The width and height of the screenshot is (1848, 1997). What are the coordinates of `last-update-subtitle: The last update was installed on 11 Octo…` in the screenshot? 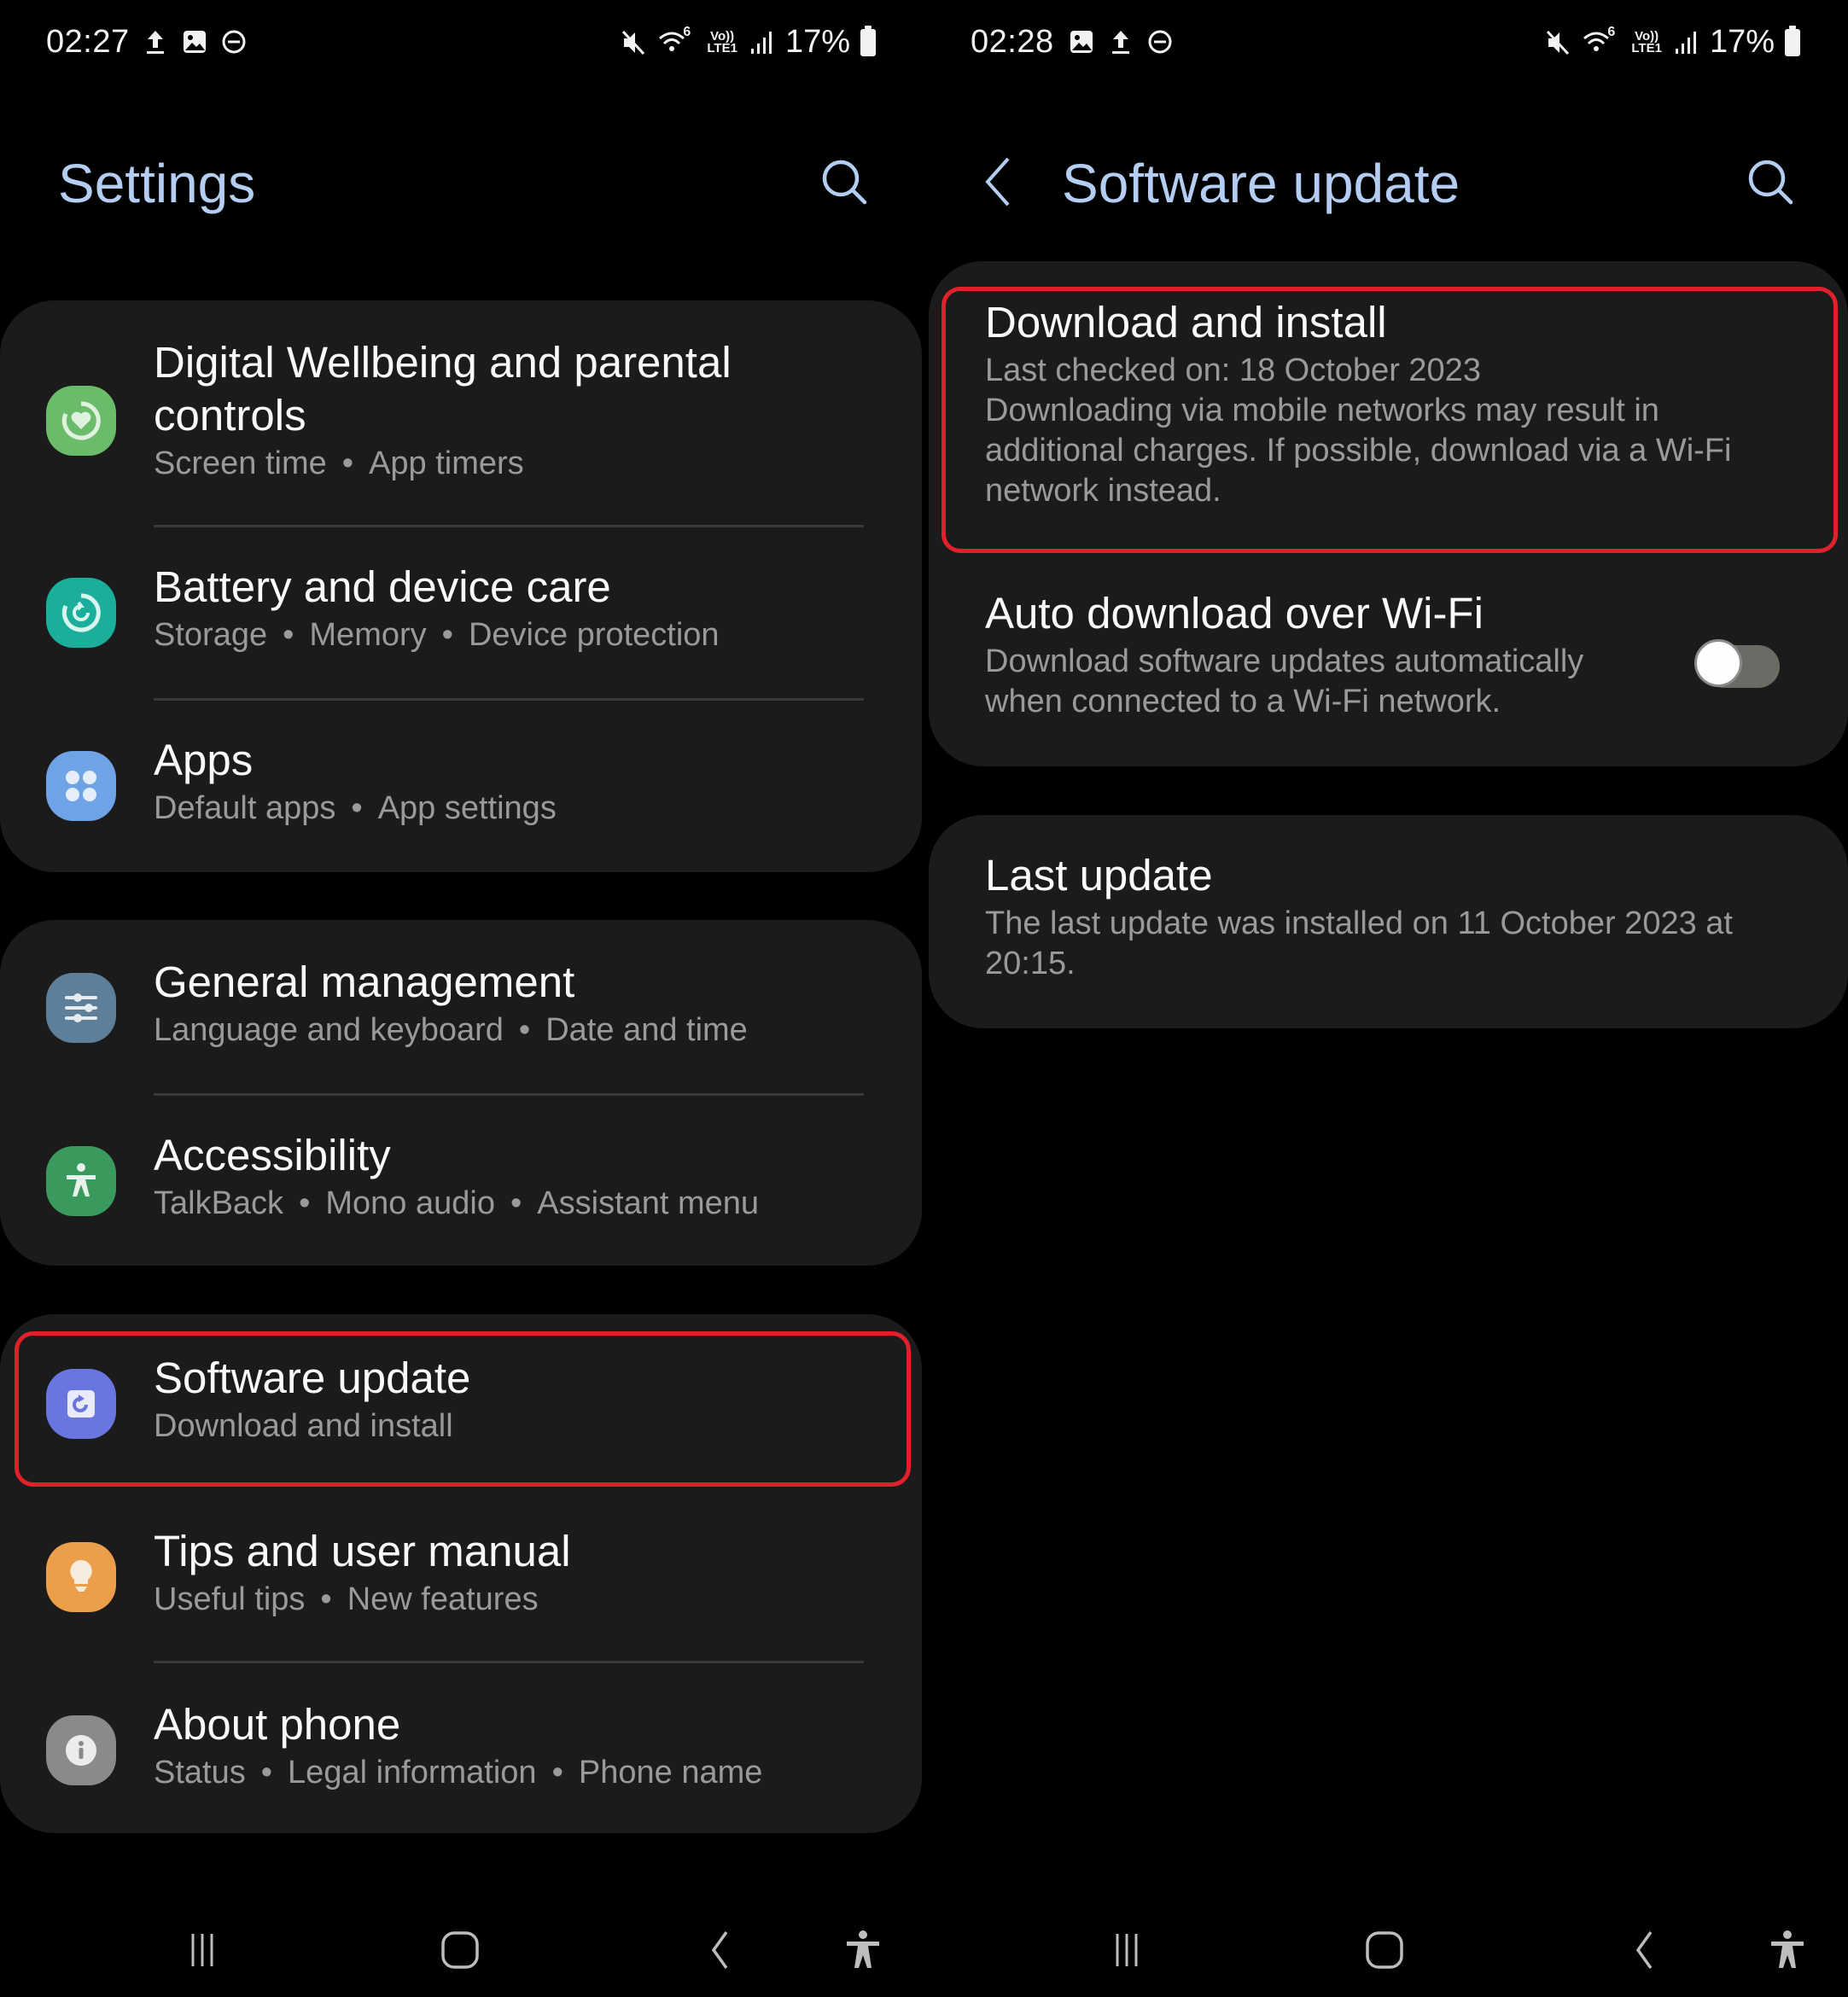 It's located at (1359, 943).